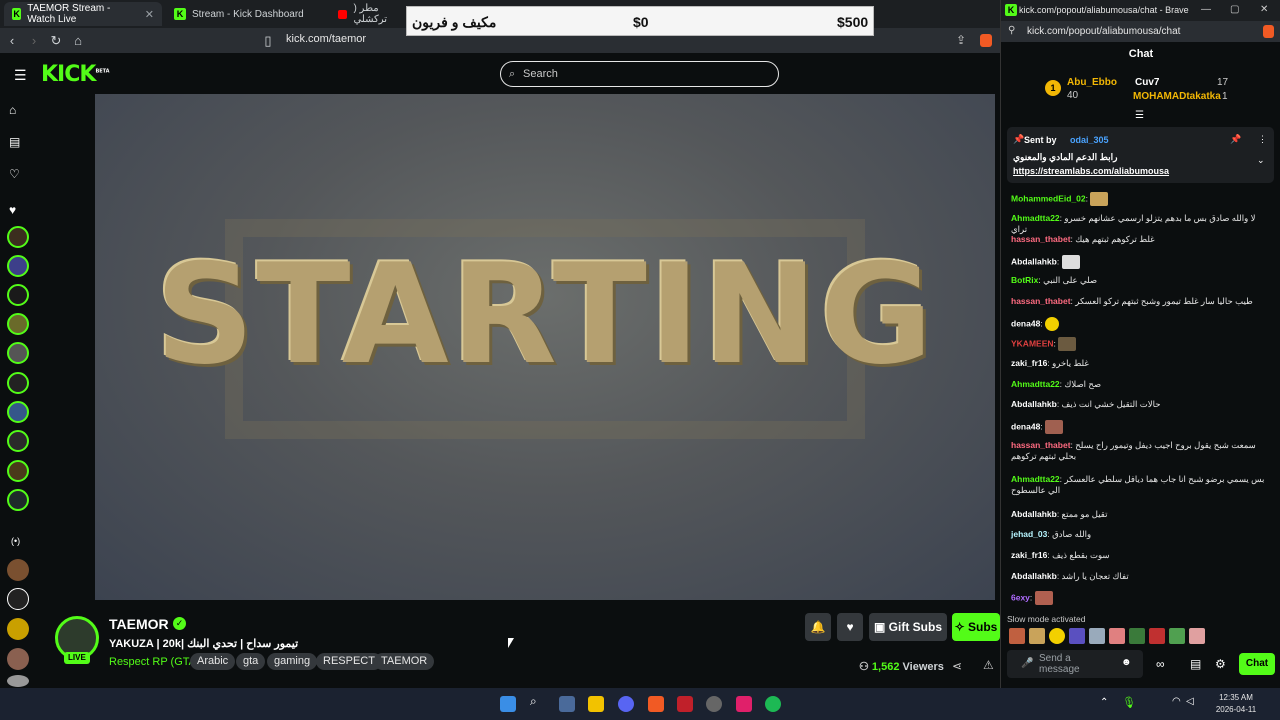  Describe the element at coordinates (204, 644) in the screenshot. I see `stream-title: YAKUZA | 20k| تيمور سداح | تحدي البنك` at that location.